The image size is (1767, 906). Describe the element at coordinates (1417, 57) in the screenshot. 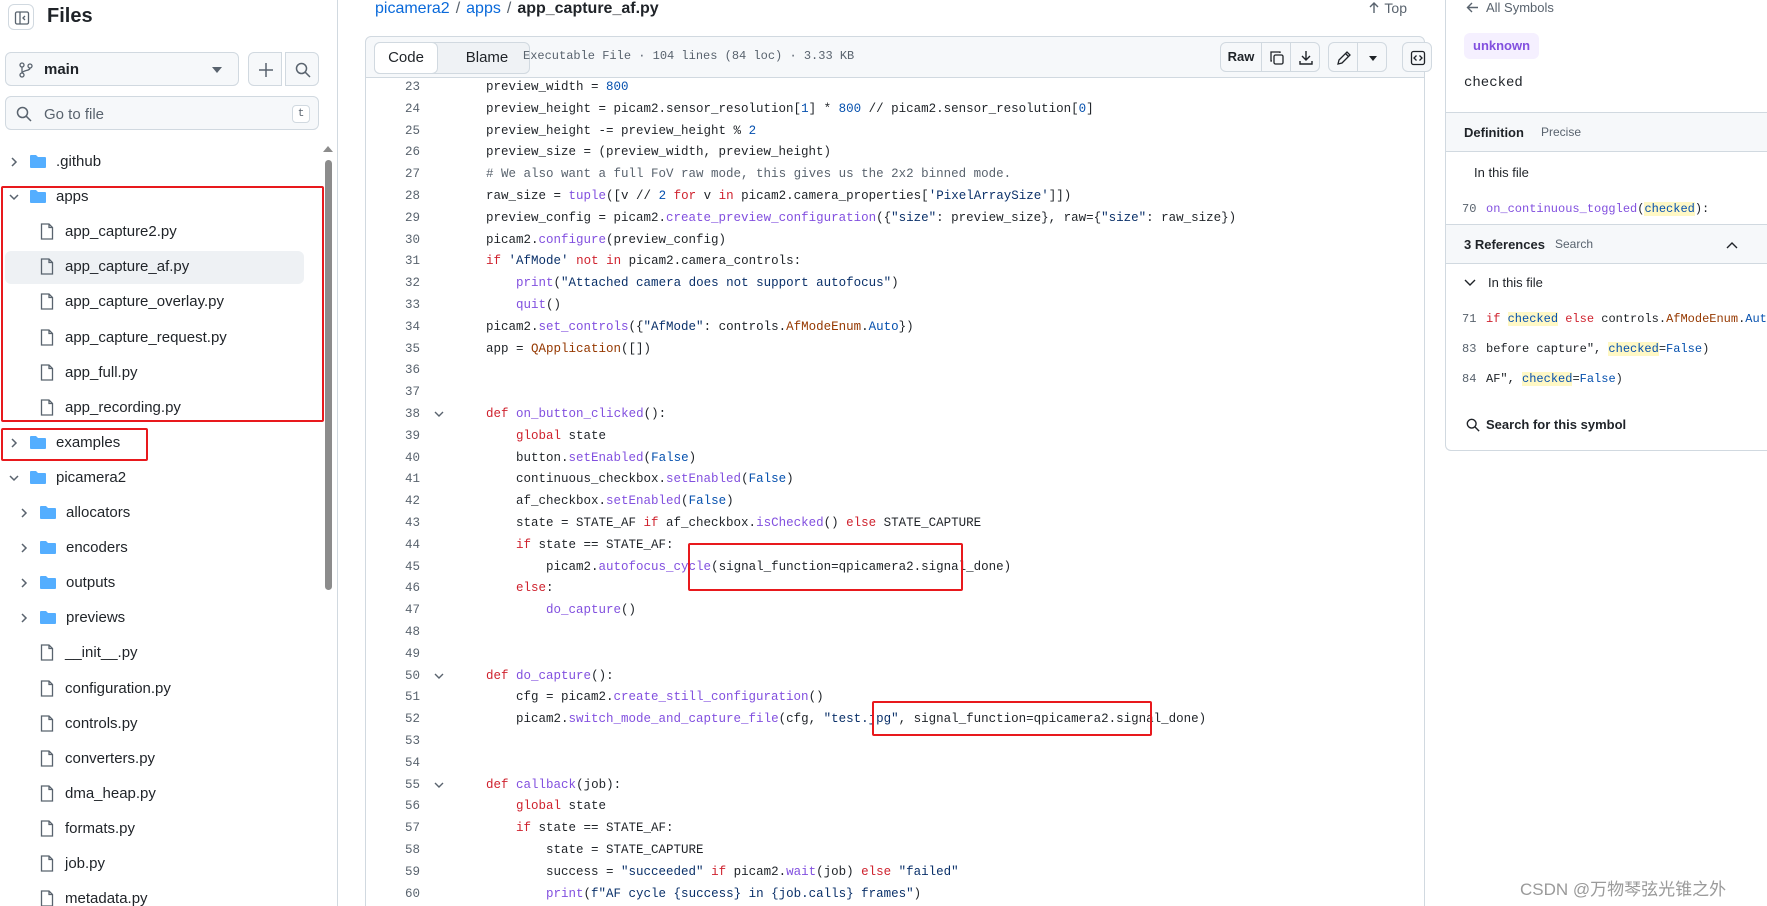

I see `symbols-panel-button` at that location.